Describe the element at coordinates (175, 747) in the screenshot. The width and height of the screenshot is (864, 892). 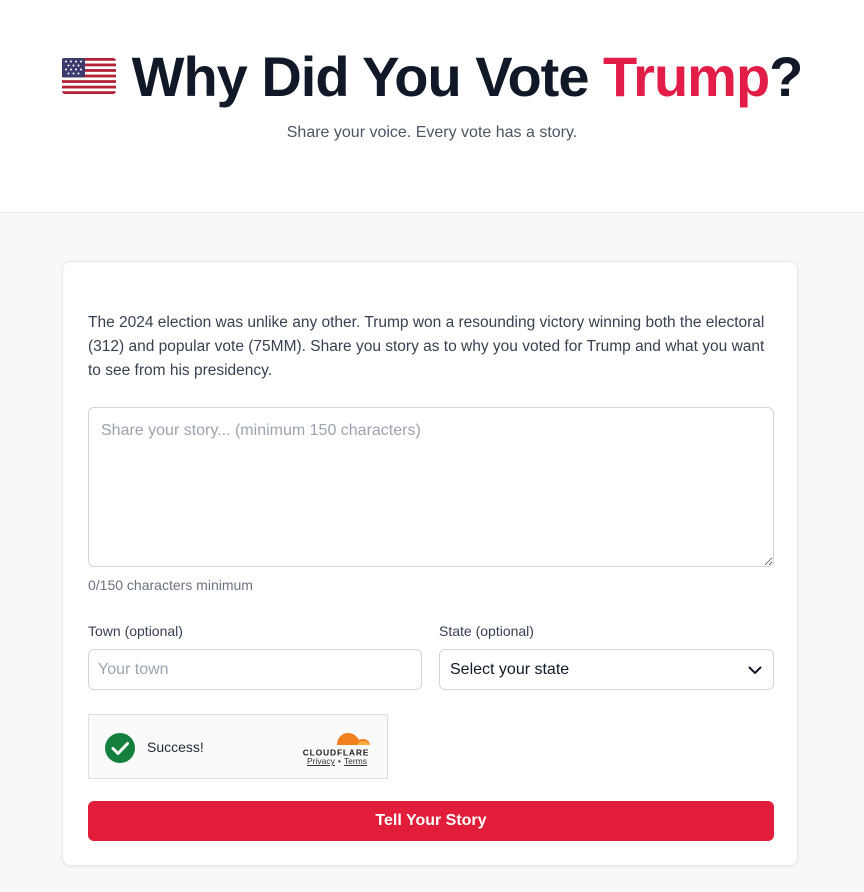
I see `captcha-status: Success!` at that location.